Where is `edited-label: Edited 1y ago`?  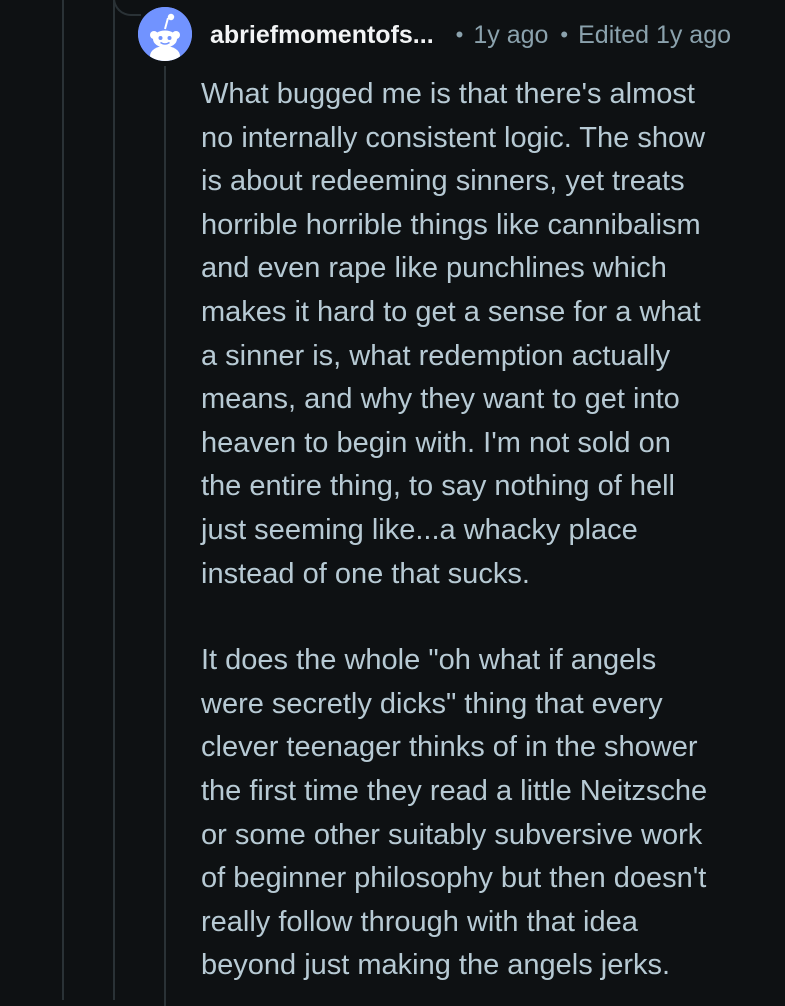
edited-label: Edited 1y ago is located at coordinates (655, 34).